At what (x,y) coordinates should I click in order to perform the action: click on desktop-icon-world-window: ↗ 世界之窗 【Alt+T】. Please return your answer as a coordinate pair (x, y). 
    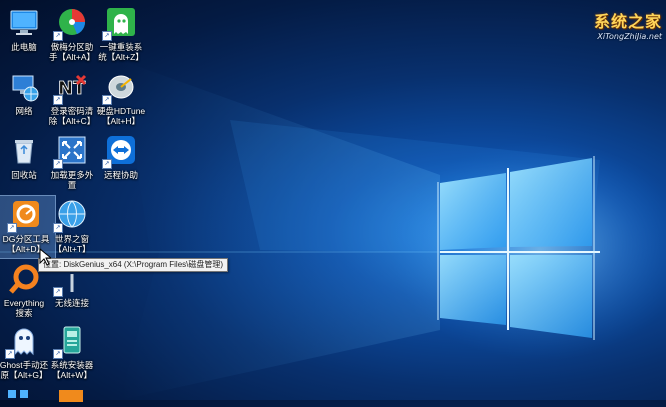
    Looking at the image, I should click on (72, 227).